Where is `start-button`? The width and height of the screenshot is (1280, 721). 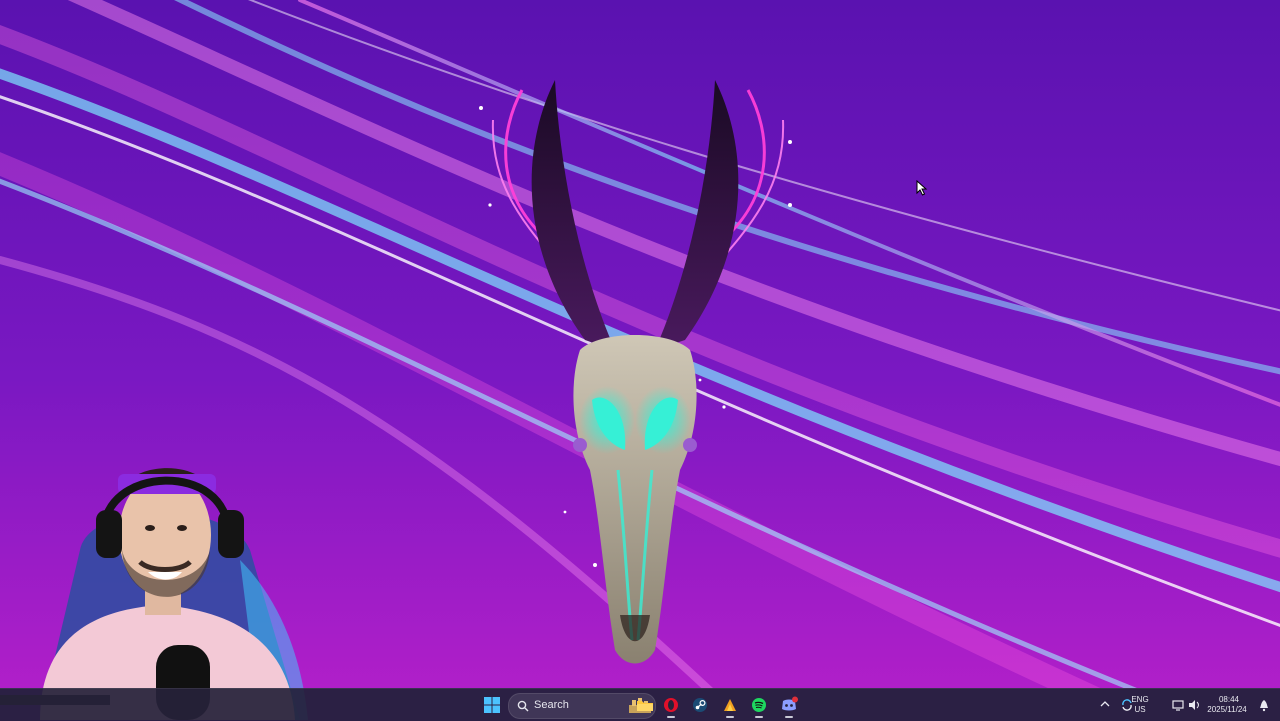 start-button is located at coordinates (492, 705).